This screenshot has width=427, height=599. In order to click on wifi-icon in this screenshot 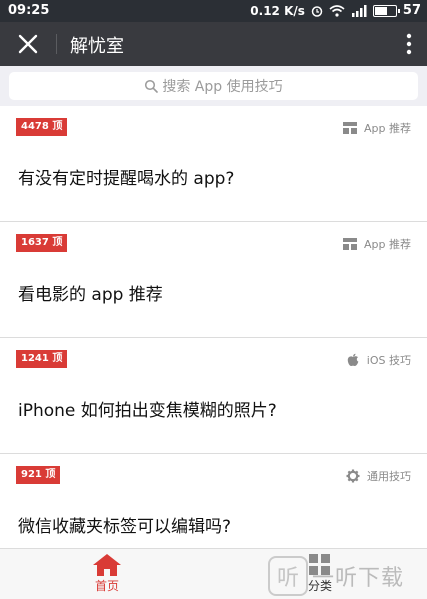, I will do `click(337, 10)`.